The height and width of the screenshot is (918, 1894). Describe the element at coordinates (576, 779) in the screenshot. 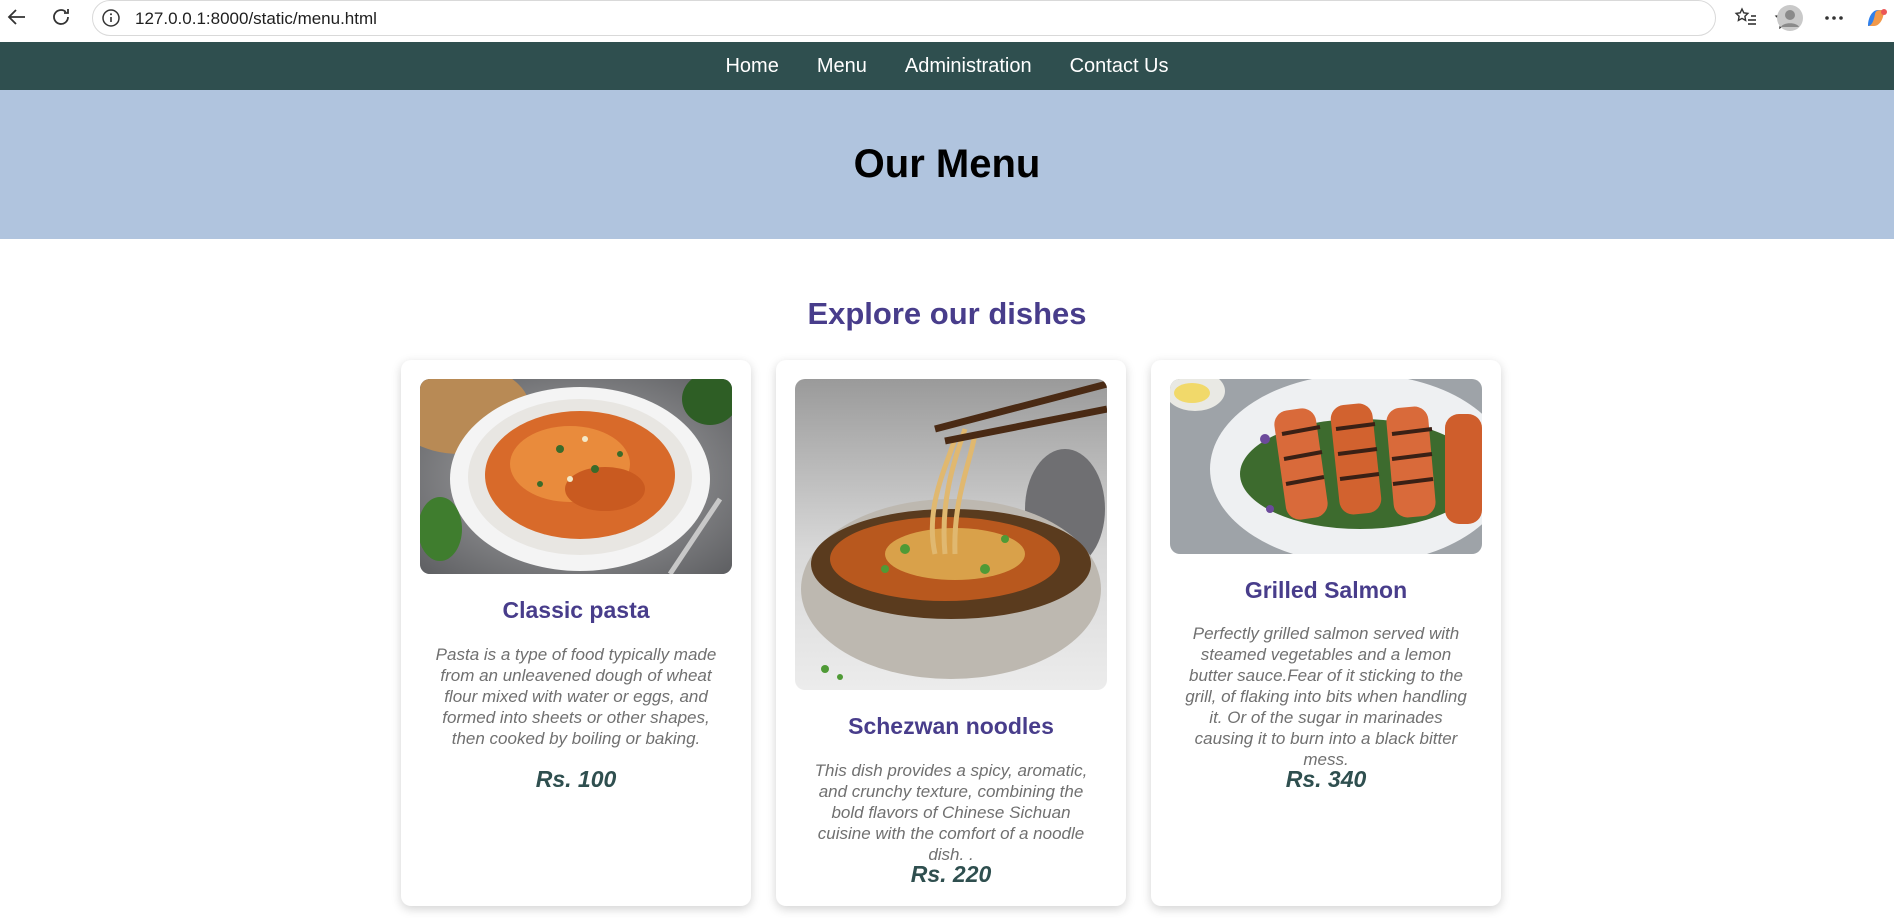

I see `dish-price: Rs. 100` at that location.